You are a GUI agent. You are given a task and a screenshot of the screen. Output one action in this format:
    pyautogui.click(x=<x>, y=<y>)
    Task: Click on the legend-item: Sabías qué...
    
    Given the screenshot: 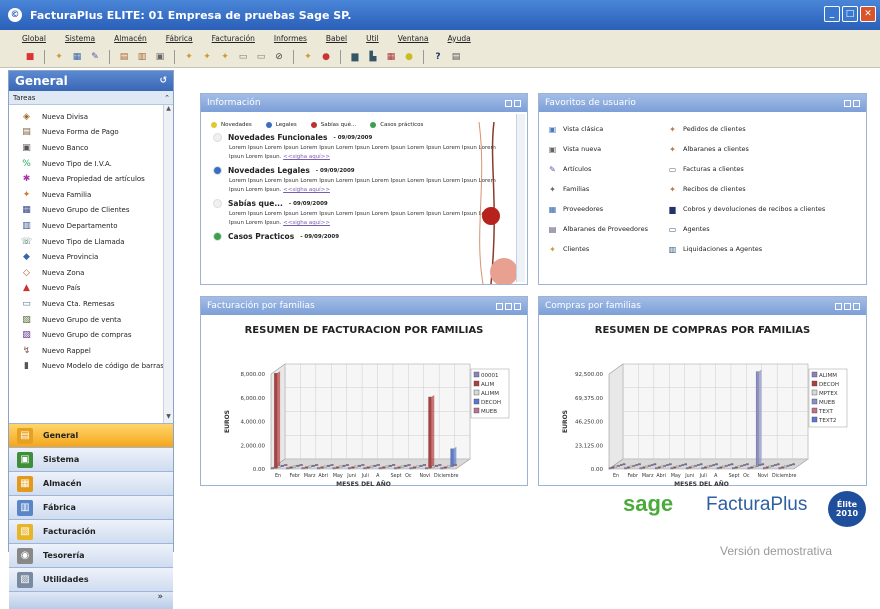 What is the action you would take?
    pyautogui.click(x=333, y=125)
    